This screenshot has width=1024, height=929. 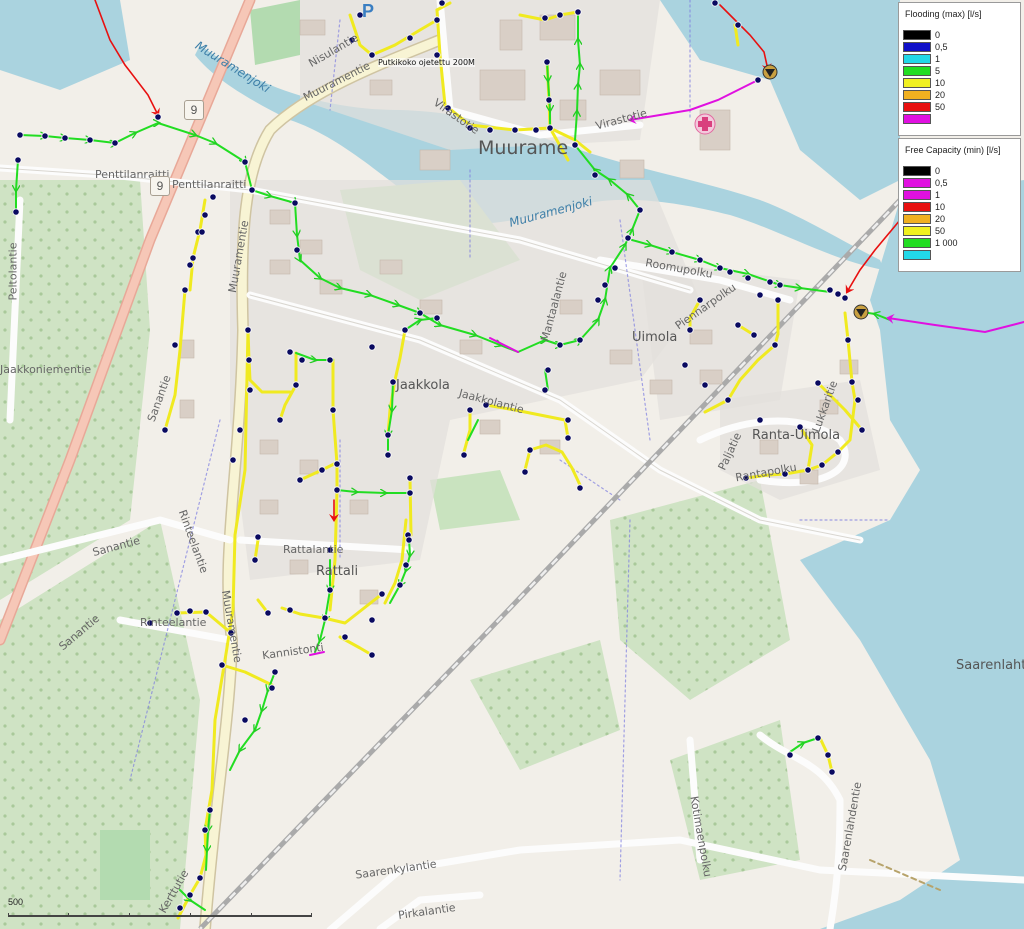 I want to click on scale-line, so click(x=160, y=916).